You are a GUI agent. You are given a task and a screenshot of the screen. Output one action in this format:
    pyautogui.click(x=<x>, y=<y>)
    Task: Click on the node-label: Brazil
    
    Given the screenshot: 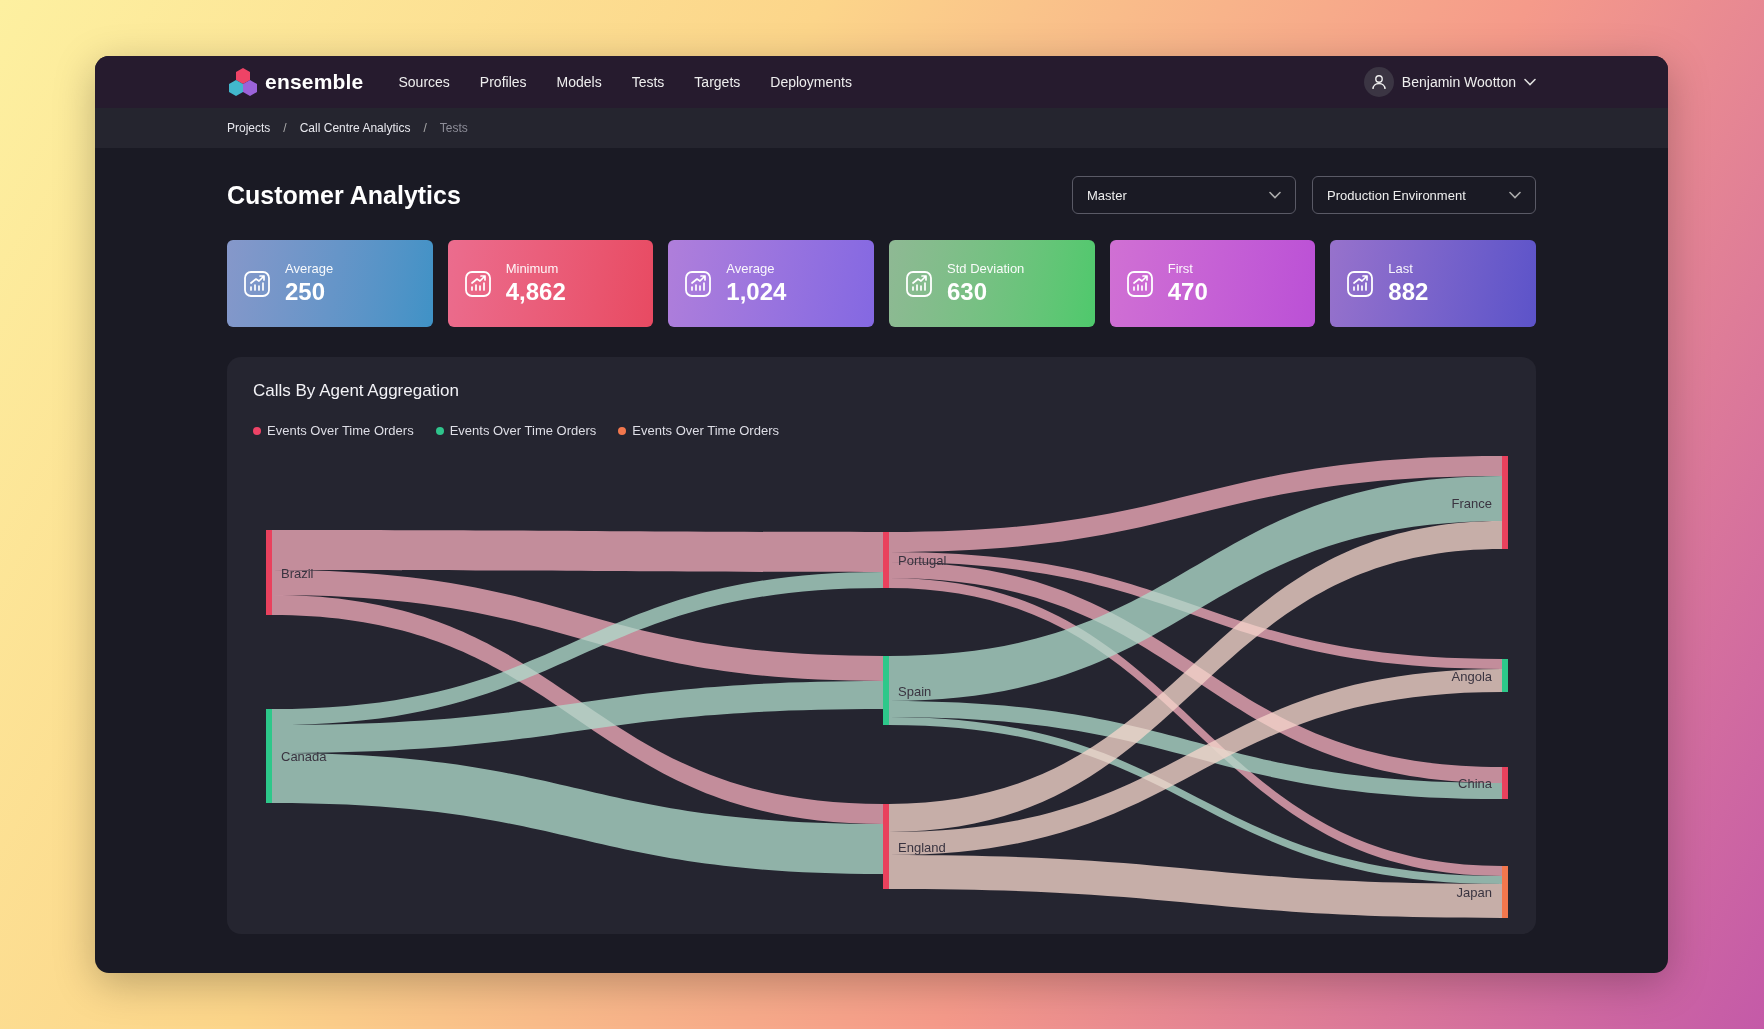 What is the action you would take?
    pyautogui.click(x=297, y=573)
    